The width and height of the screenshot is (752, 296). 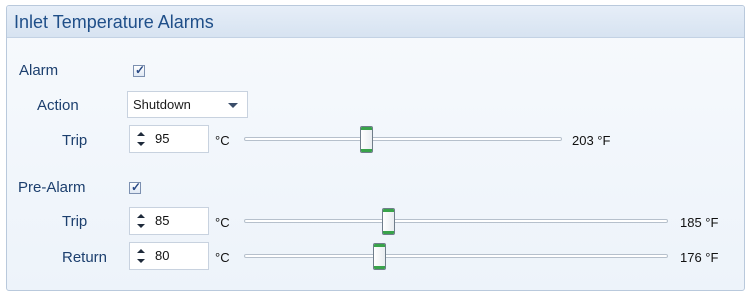 I want to click on pre-alarm-return-fahrenheit: 176 °F, so click(x=699, y=257).